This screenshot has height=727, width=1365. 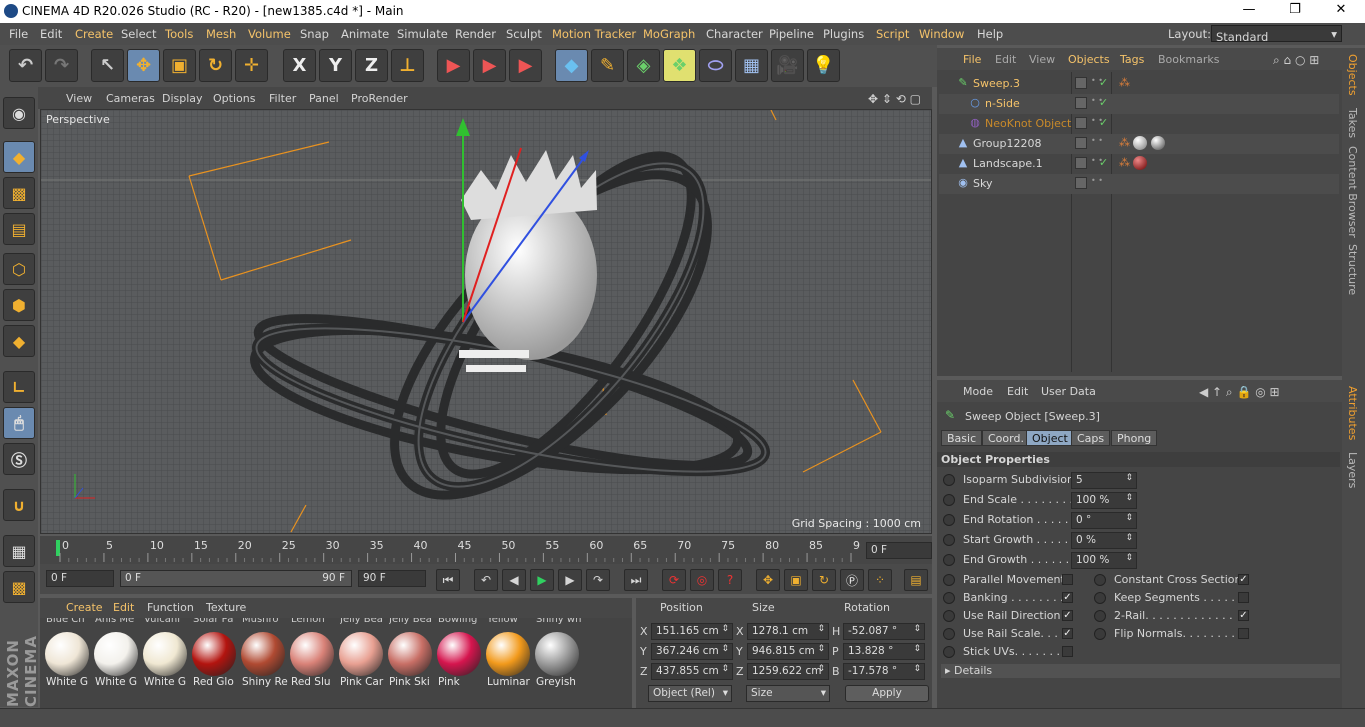 I want to click on magnet-icon: ∪, so click(x=19, y=505).